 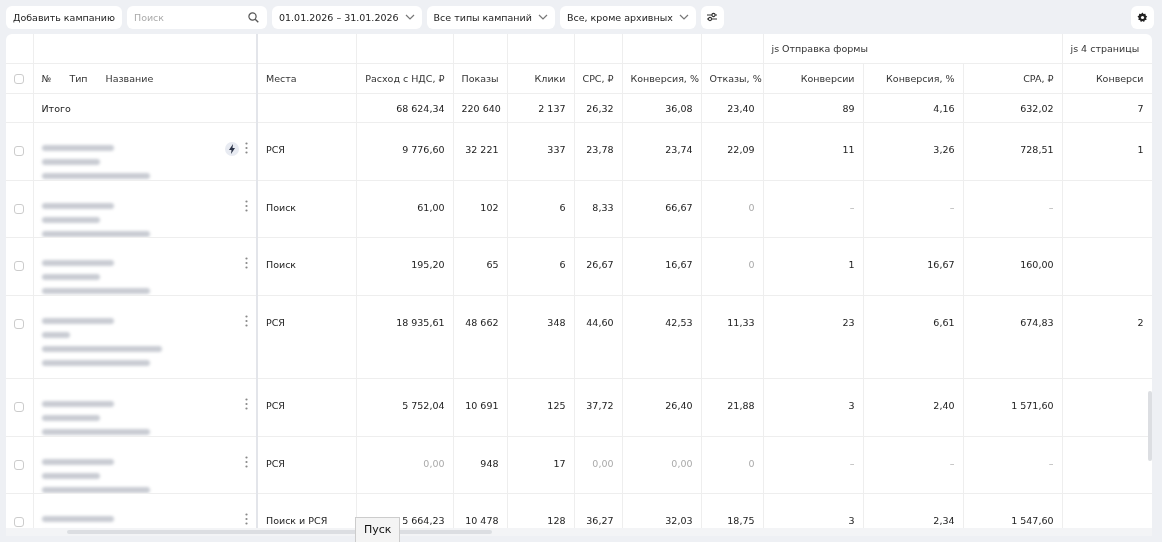 What do you see at coordinates (490, 17) in the screenshot?
I see `campaign-type-dropdown: Все типы кампаний` at bounding box center [490, 17].